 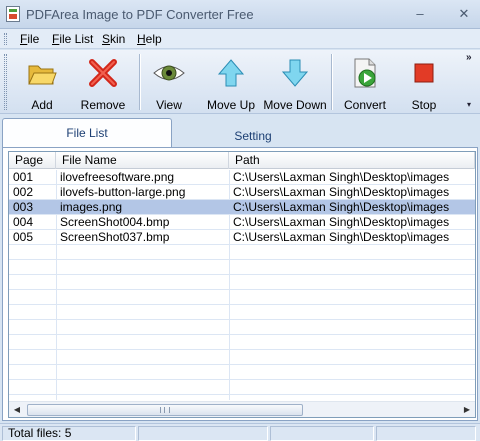 What do you see at coordinates (295, 105) in the screenshot?
I see `move-down-label: Move Down` at bounding box center [295, 105].